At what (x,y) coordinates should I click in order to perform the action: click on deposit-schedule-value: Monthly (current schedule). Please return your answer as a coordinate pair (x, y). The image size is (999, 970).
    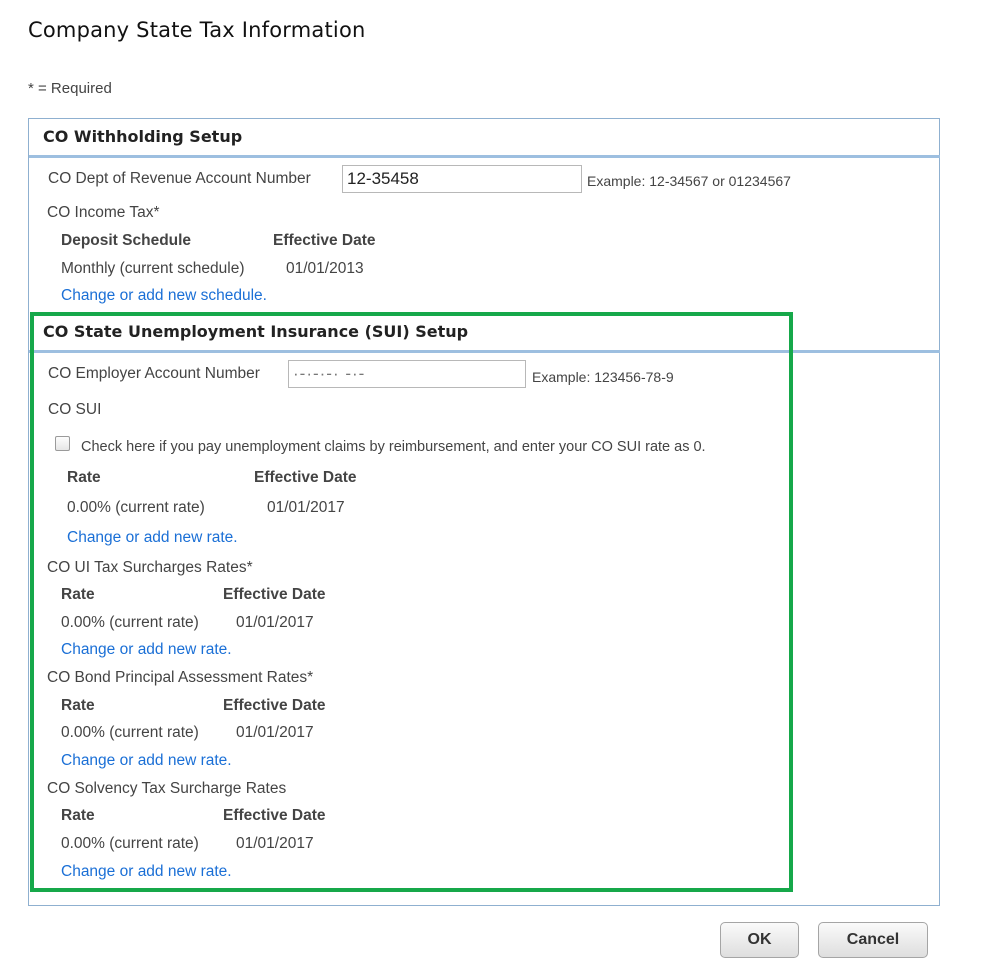
    Looking at the image, I should click on (153, 268).